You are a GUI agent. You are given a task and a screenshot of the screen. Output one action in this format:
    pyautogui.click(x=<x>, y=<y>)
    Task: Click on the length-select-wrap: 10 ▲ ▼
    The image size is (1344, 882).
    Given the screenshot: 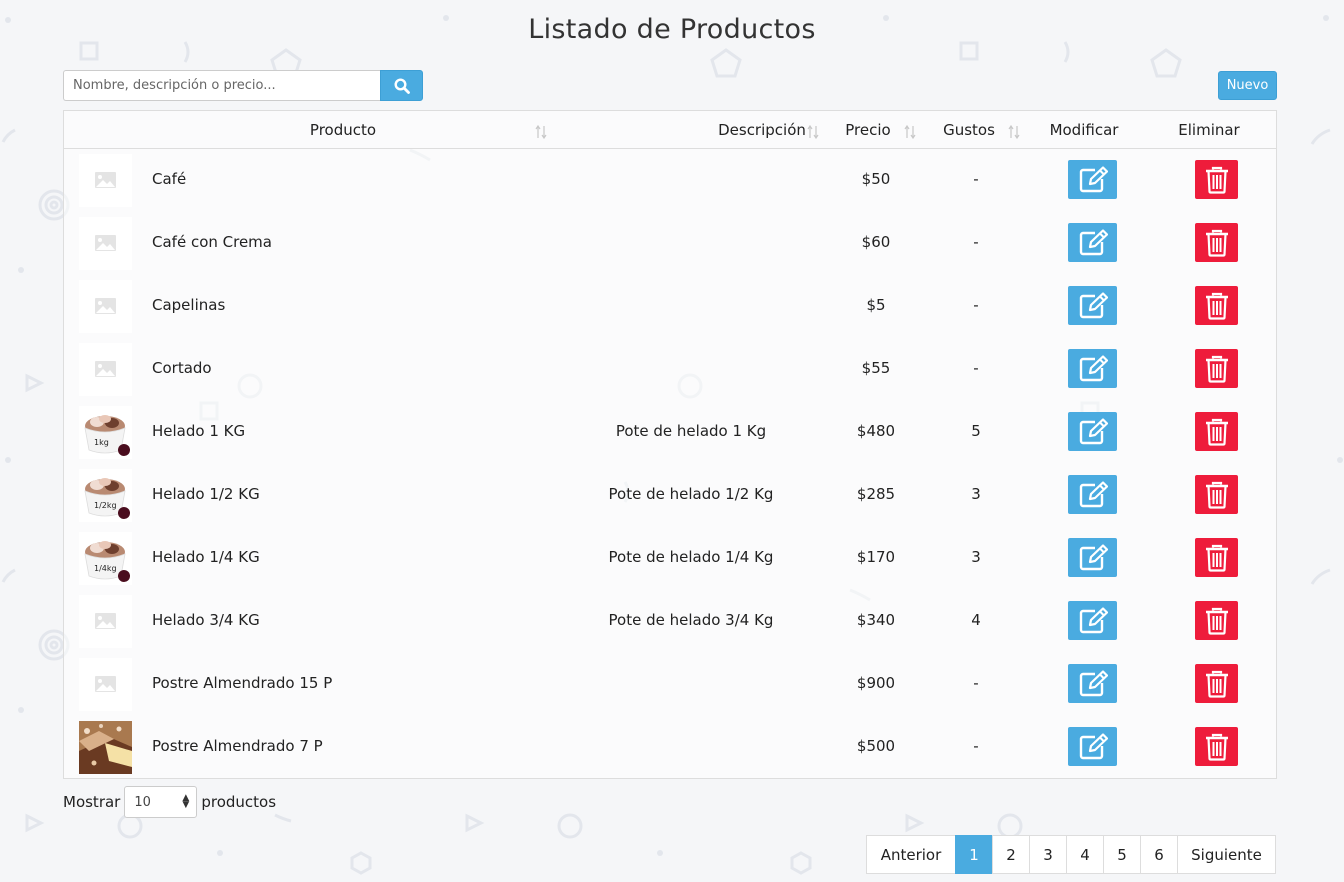 What is the action you would take?
    pyautogui.click(x=160, y=802)
    